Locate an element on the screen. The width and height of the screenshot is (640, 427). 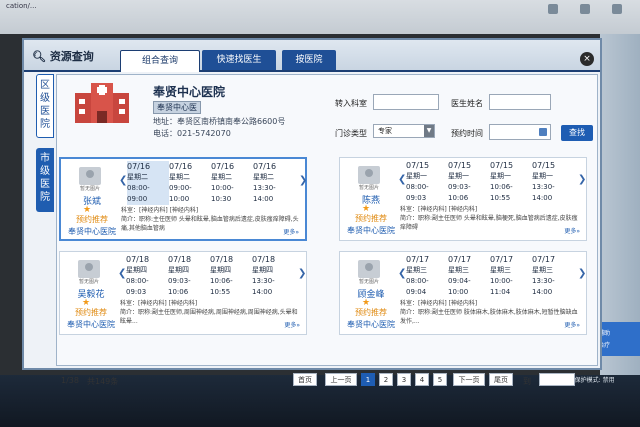
hospital-building-icon is located at coordinates (102, 103).